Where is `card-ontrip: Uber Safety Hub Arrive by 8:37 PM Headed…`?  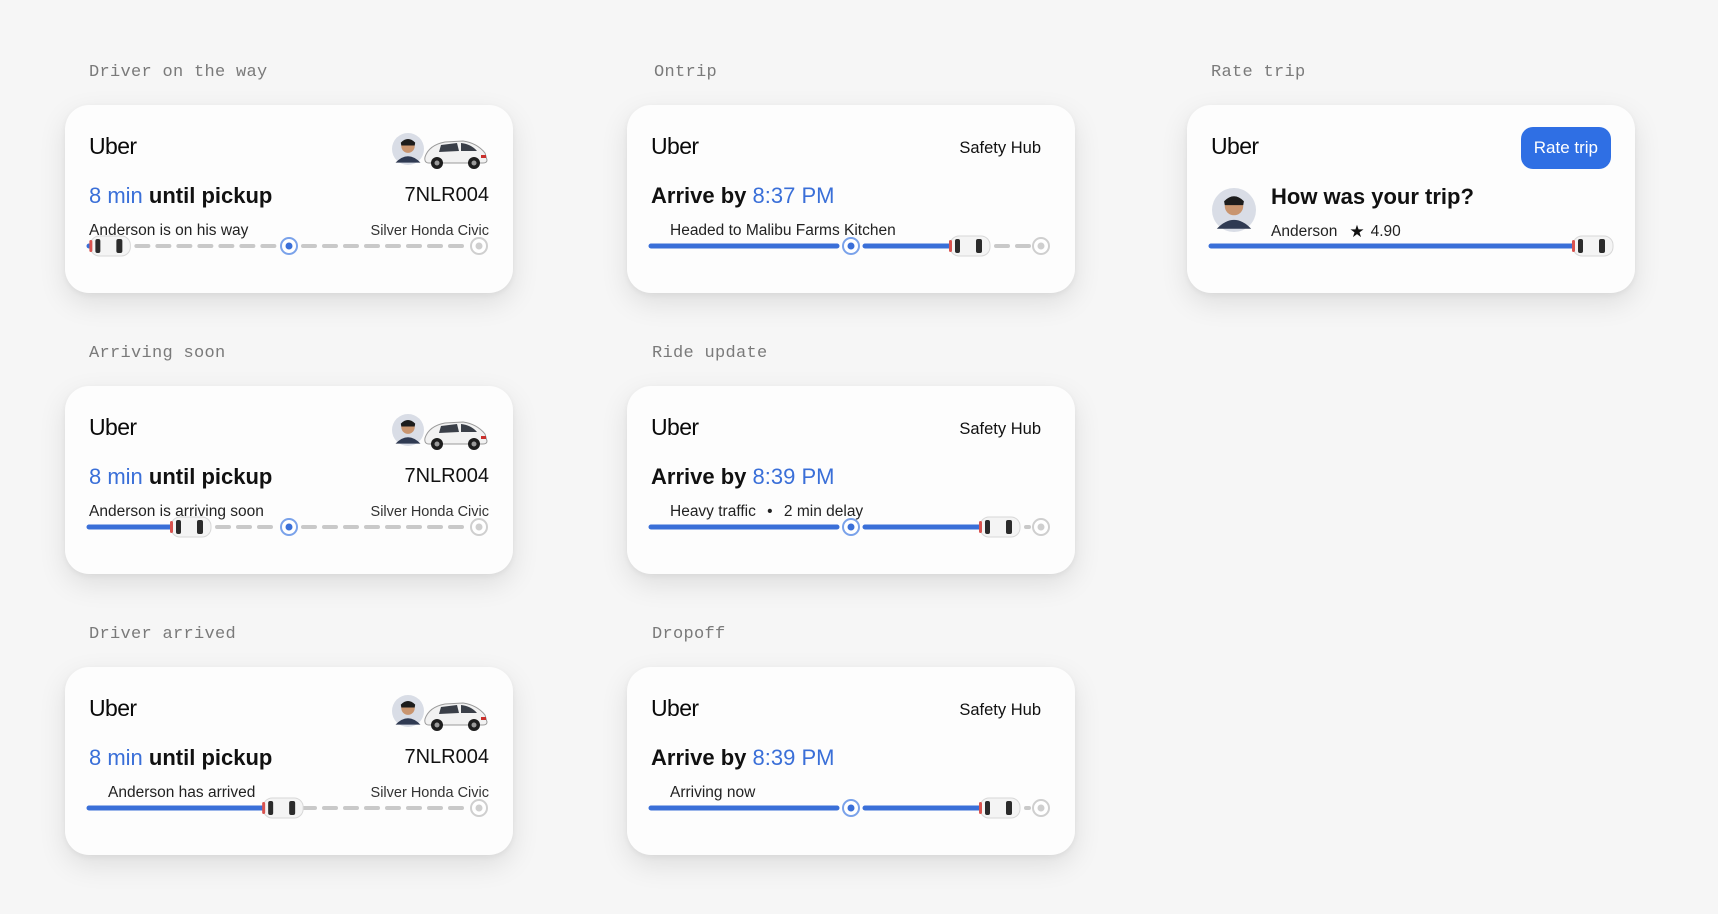 card-ontrip: Uber Safety Hub Arrive by 8:37 PM Headed… is located at coordinates (851, 199).